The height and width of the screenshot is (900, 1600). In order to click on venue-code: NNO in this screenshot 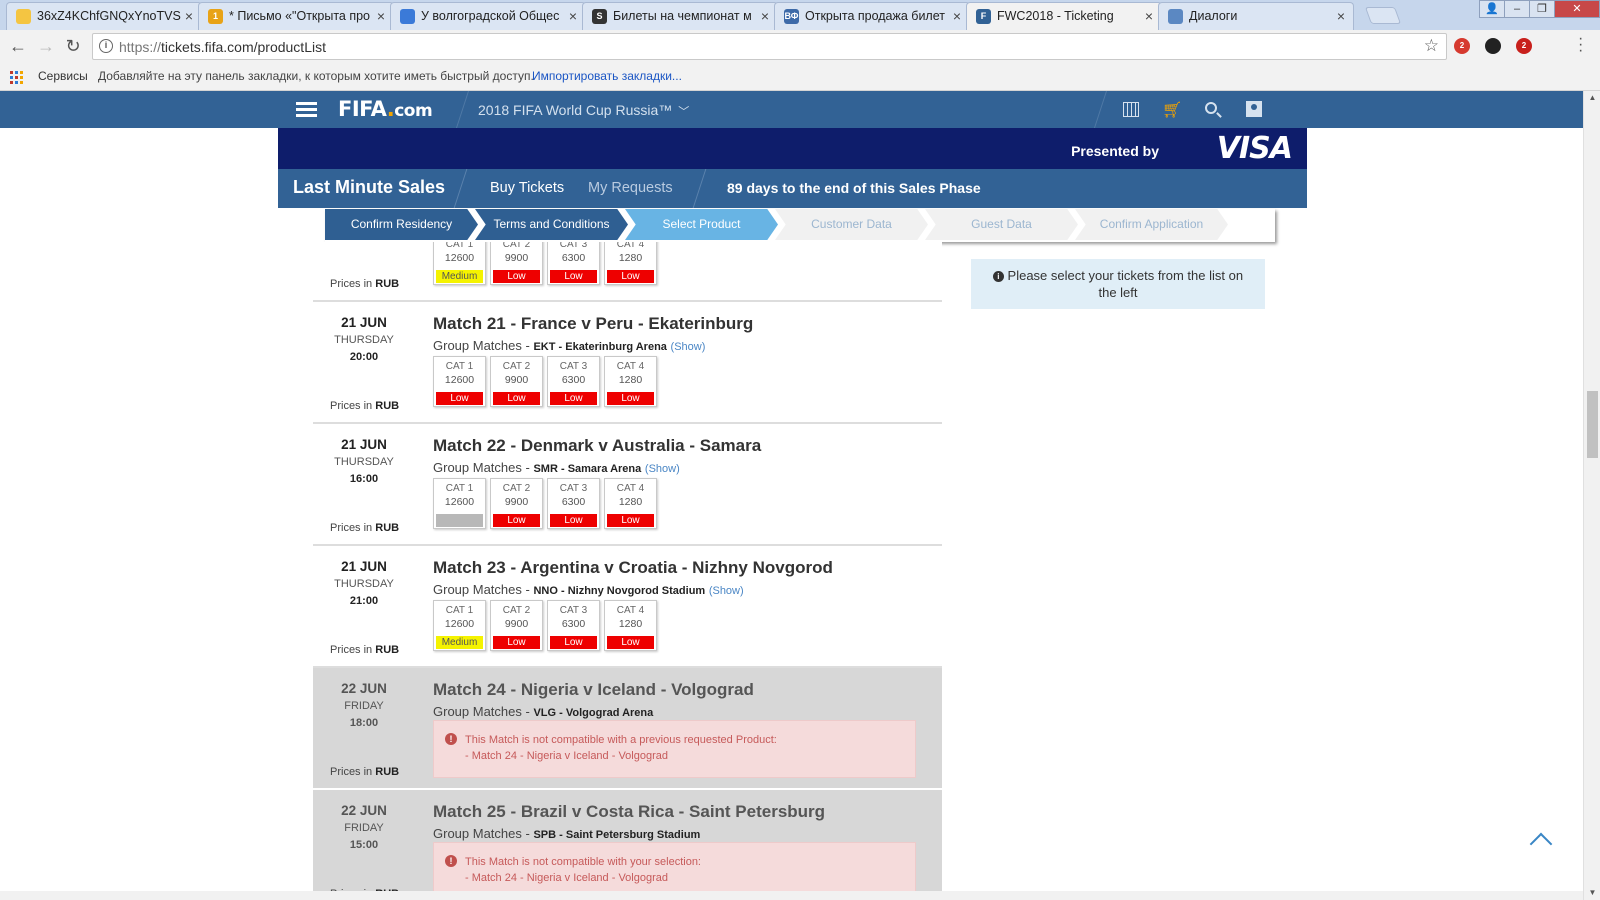, I will do `click(545, 591)`.